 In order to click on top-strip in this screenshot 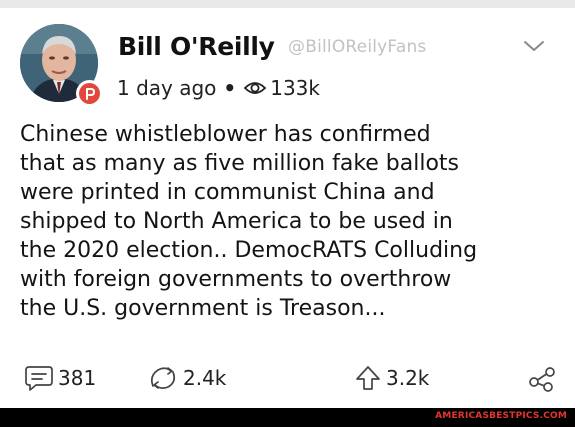, I will do `click(287, 4)`.